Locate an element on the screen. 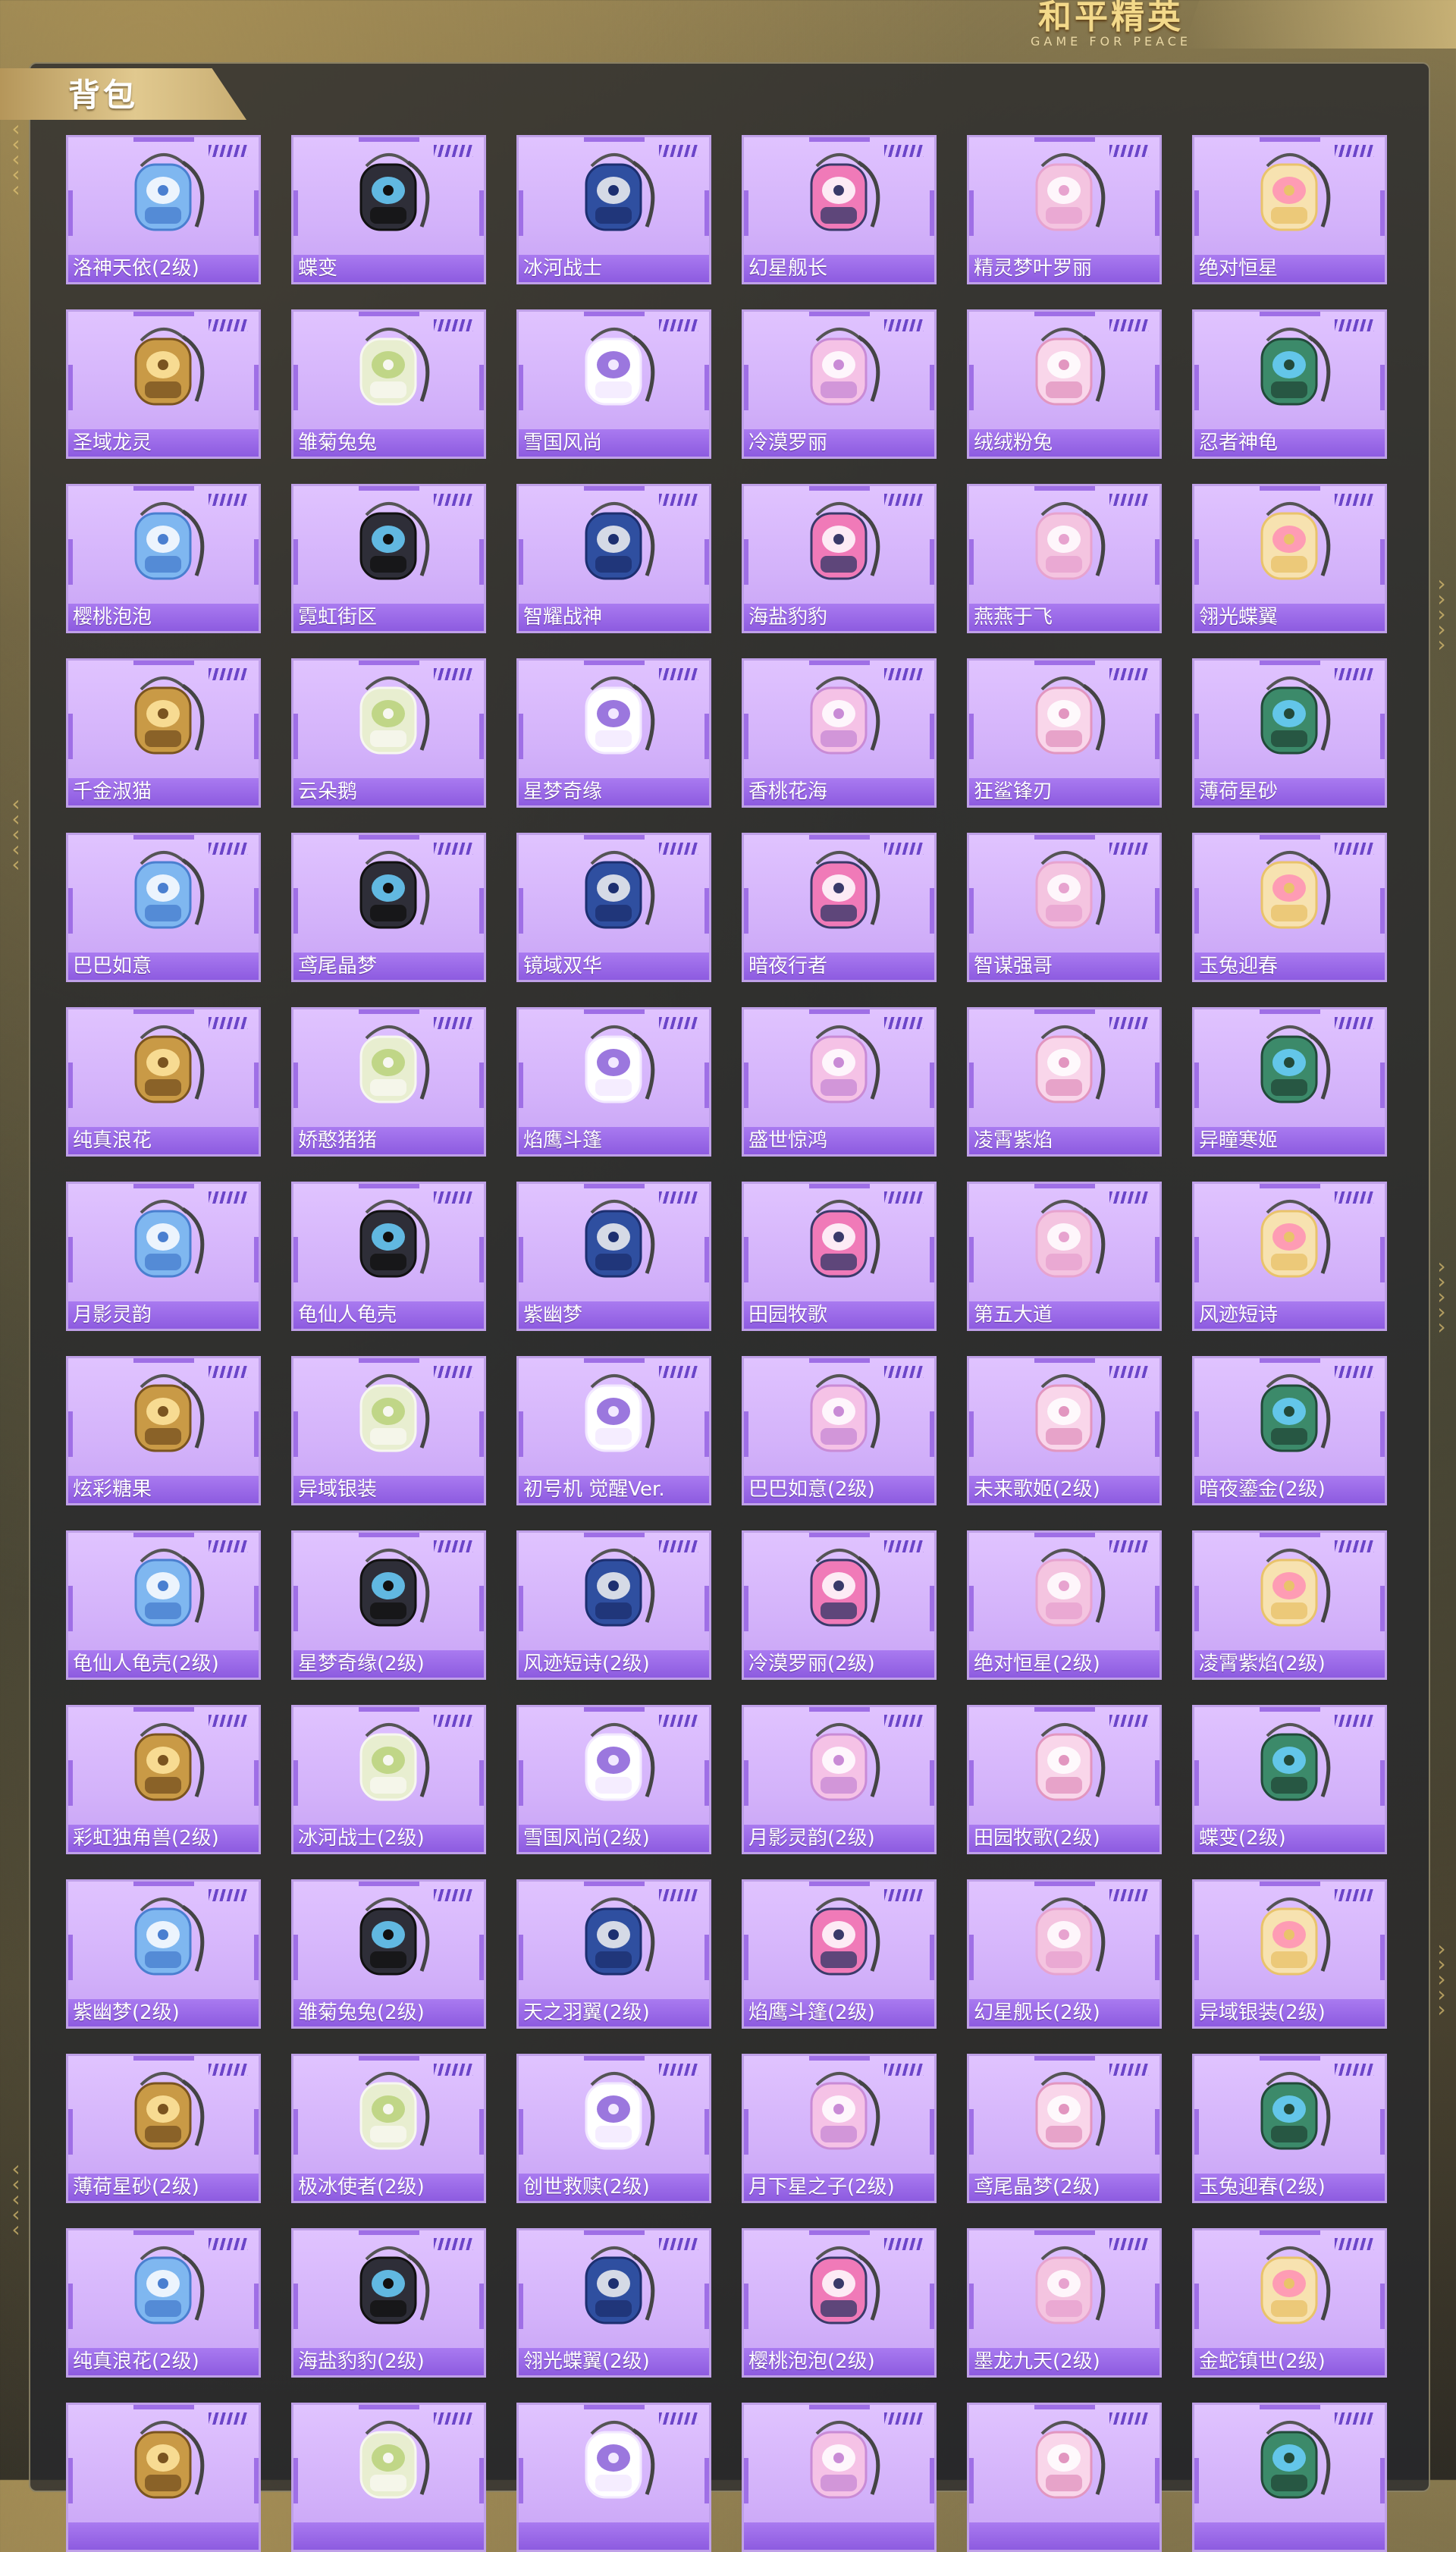 The height and width of the screenshot is (2552, 1456). backpack-card: 蝶变(2级) is located at coordinates (1289, 1779).